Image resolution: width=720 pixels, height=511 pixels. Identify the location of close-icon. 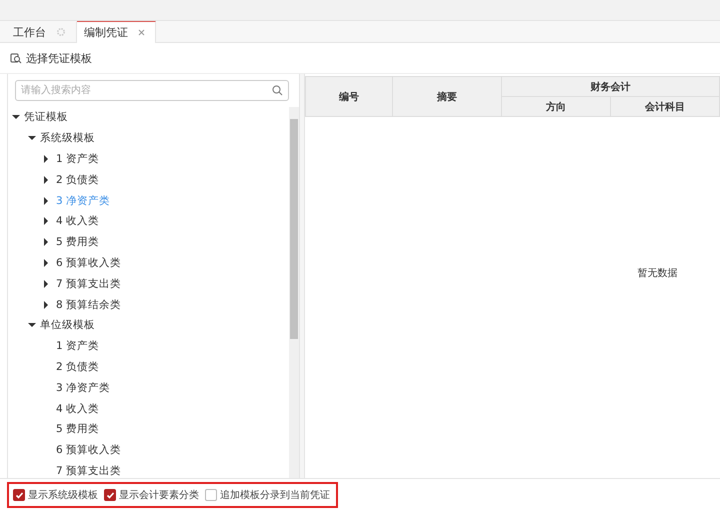
(141, 32).